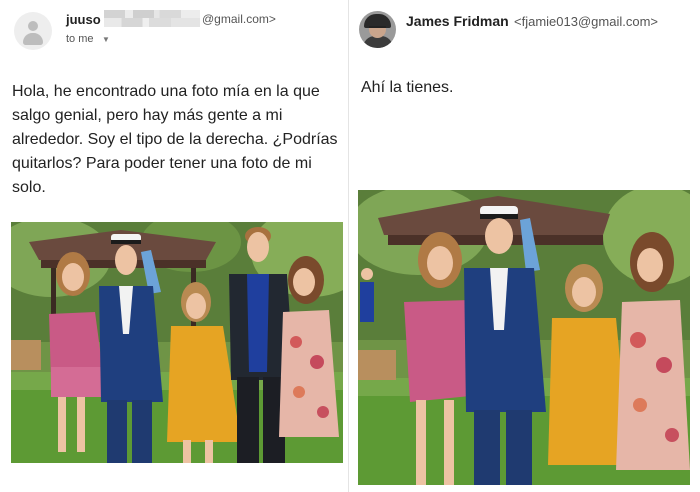 Image resolution: width=700 pixels, height=492 pixels. Describe the element at coordinates (407, 87) in the screenshot. I see `message-body-right: Ahí la tienes.` at that location.